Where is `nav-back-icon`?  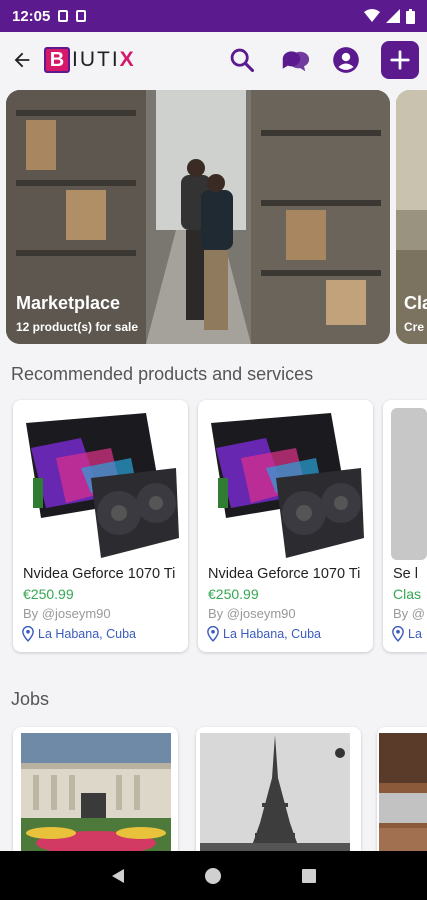
nav-back-icon is located at coordinates (118, 876).